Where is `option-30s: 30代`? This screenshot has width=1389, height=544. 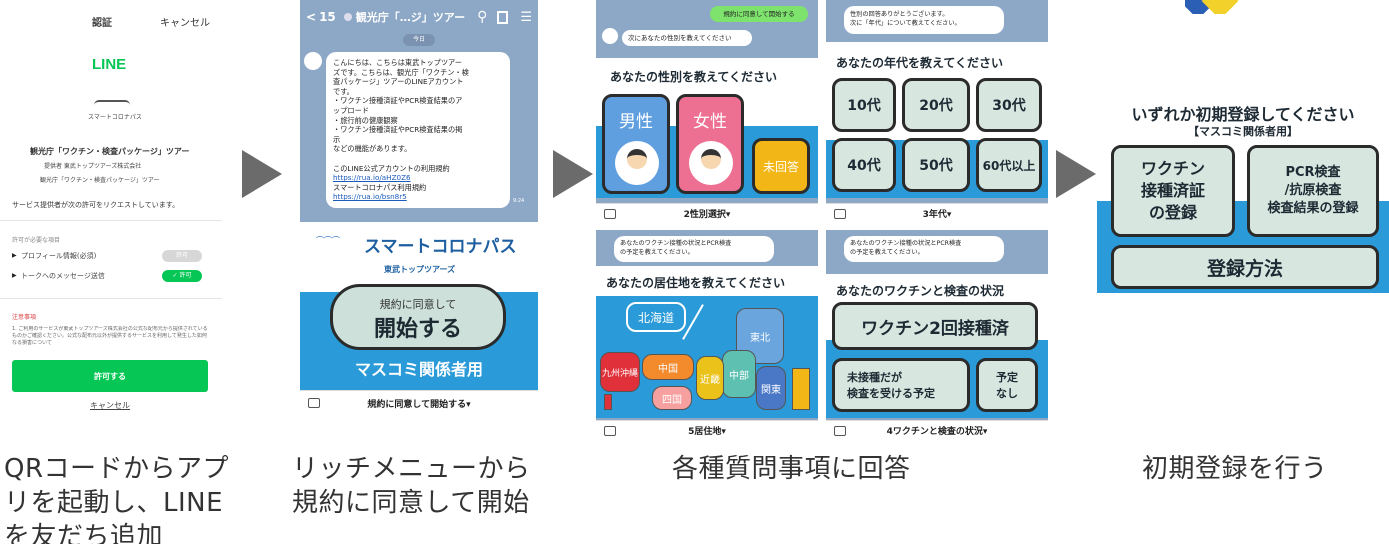 option-30s: 30代 is located at coordinates (1009, 105).